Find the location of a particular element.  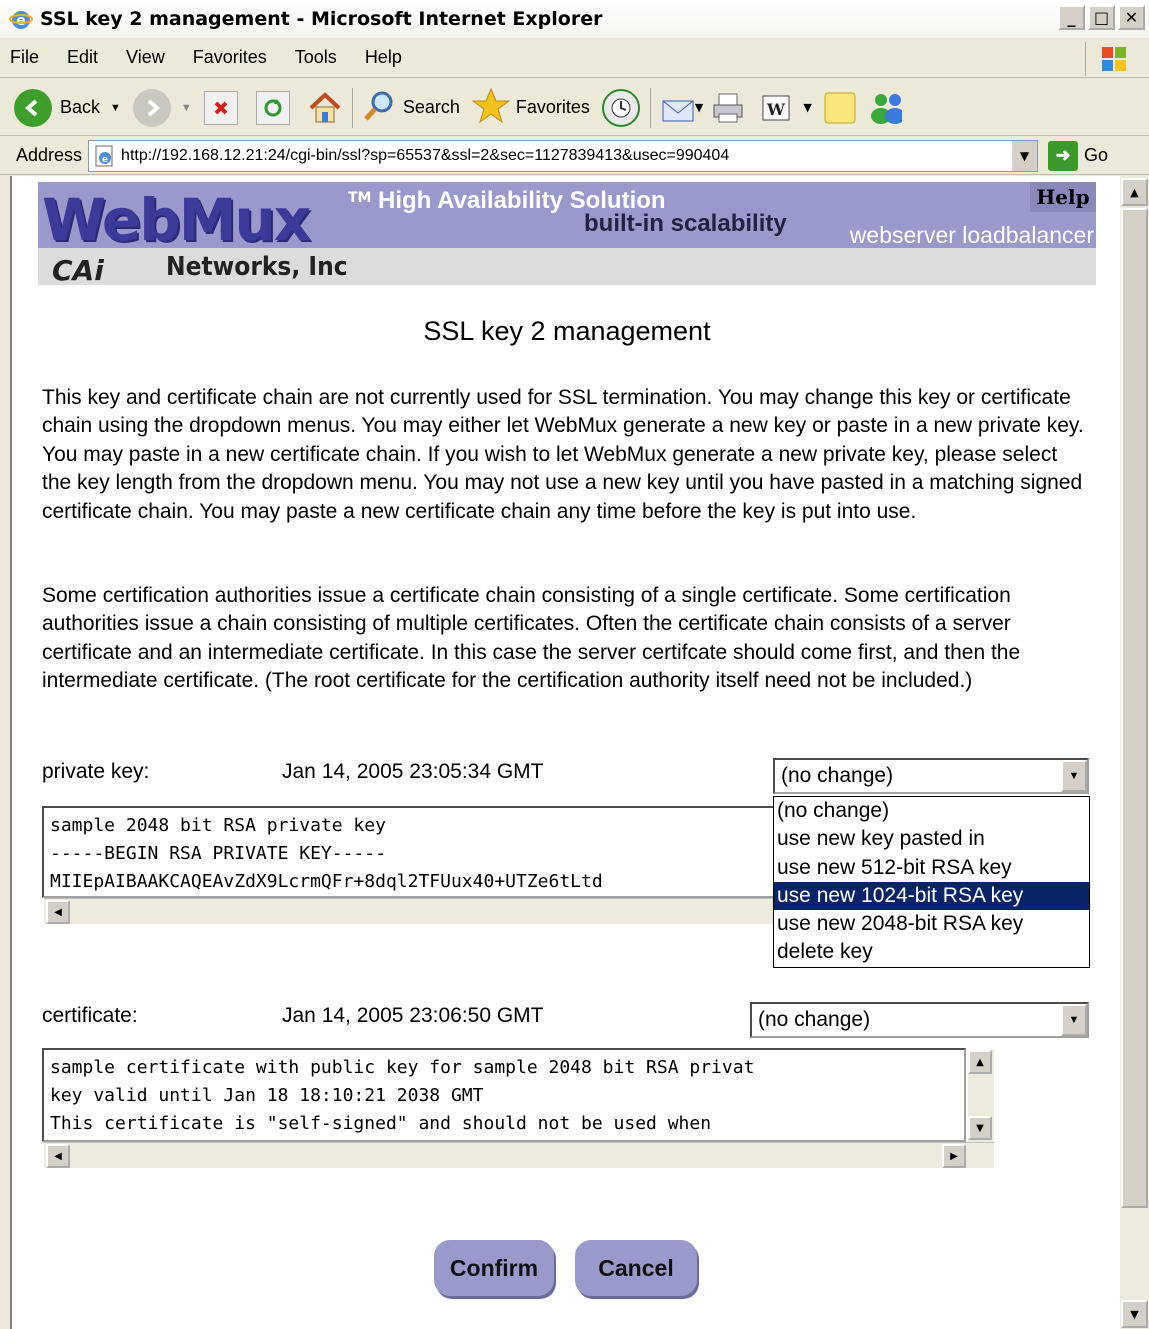

option-2048-bit: use new 2048-bit RSA key is located at coordinates (931, 924).